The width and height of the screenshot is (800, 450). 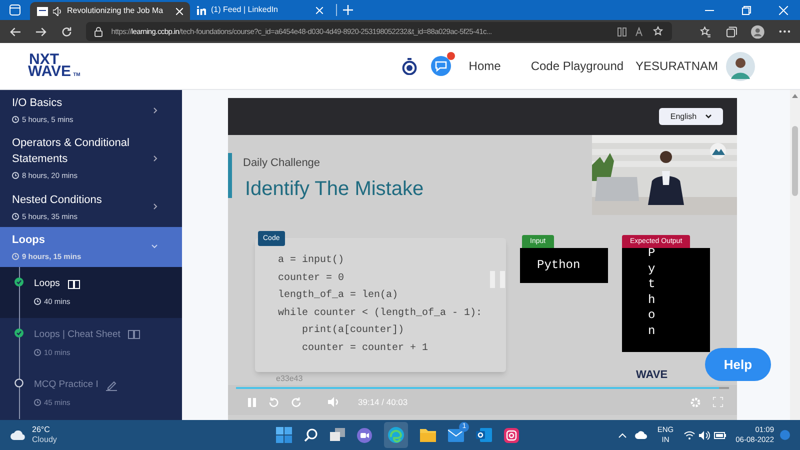 What do you see at coordinates (652, 375) in the screenshot?
I see `slide-logo: WAVE` at bounding box center [652, 375].